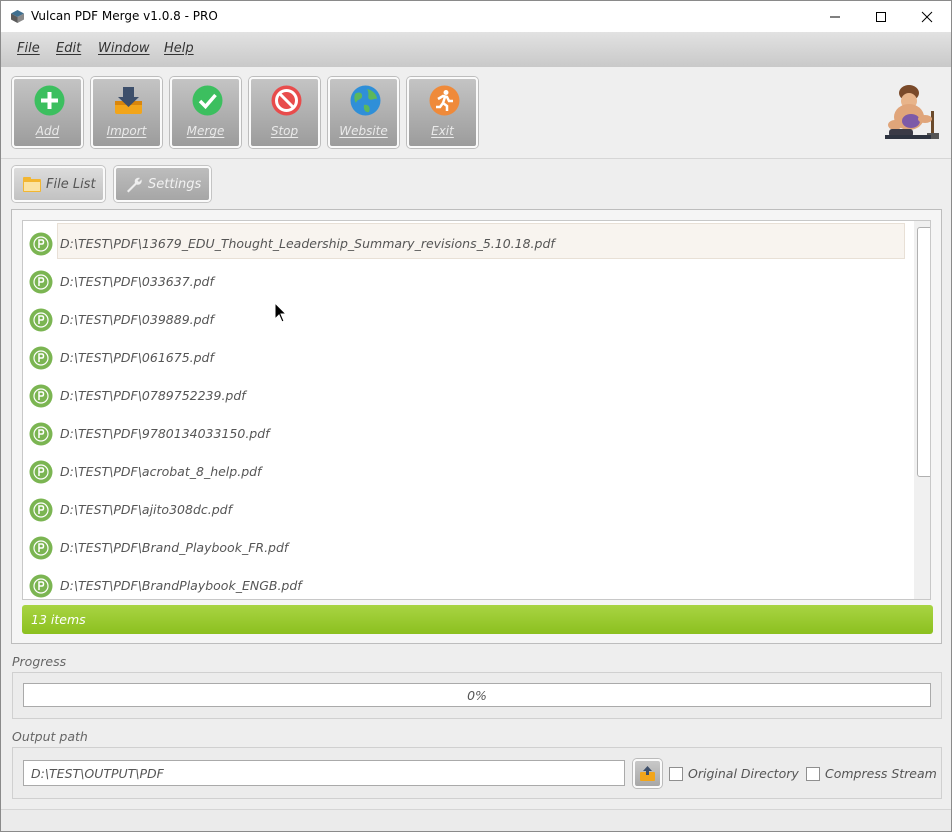  What do you see at coordinates (743, 773) in the screenshot?
I see `original-directory-label: Original Directory` at bounding box center [743, 773].